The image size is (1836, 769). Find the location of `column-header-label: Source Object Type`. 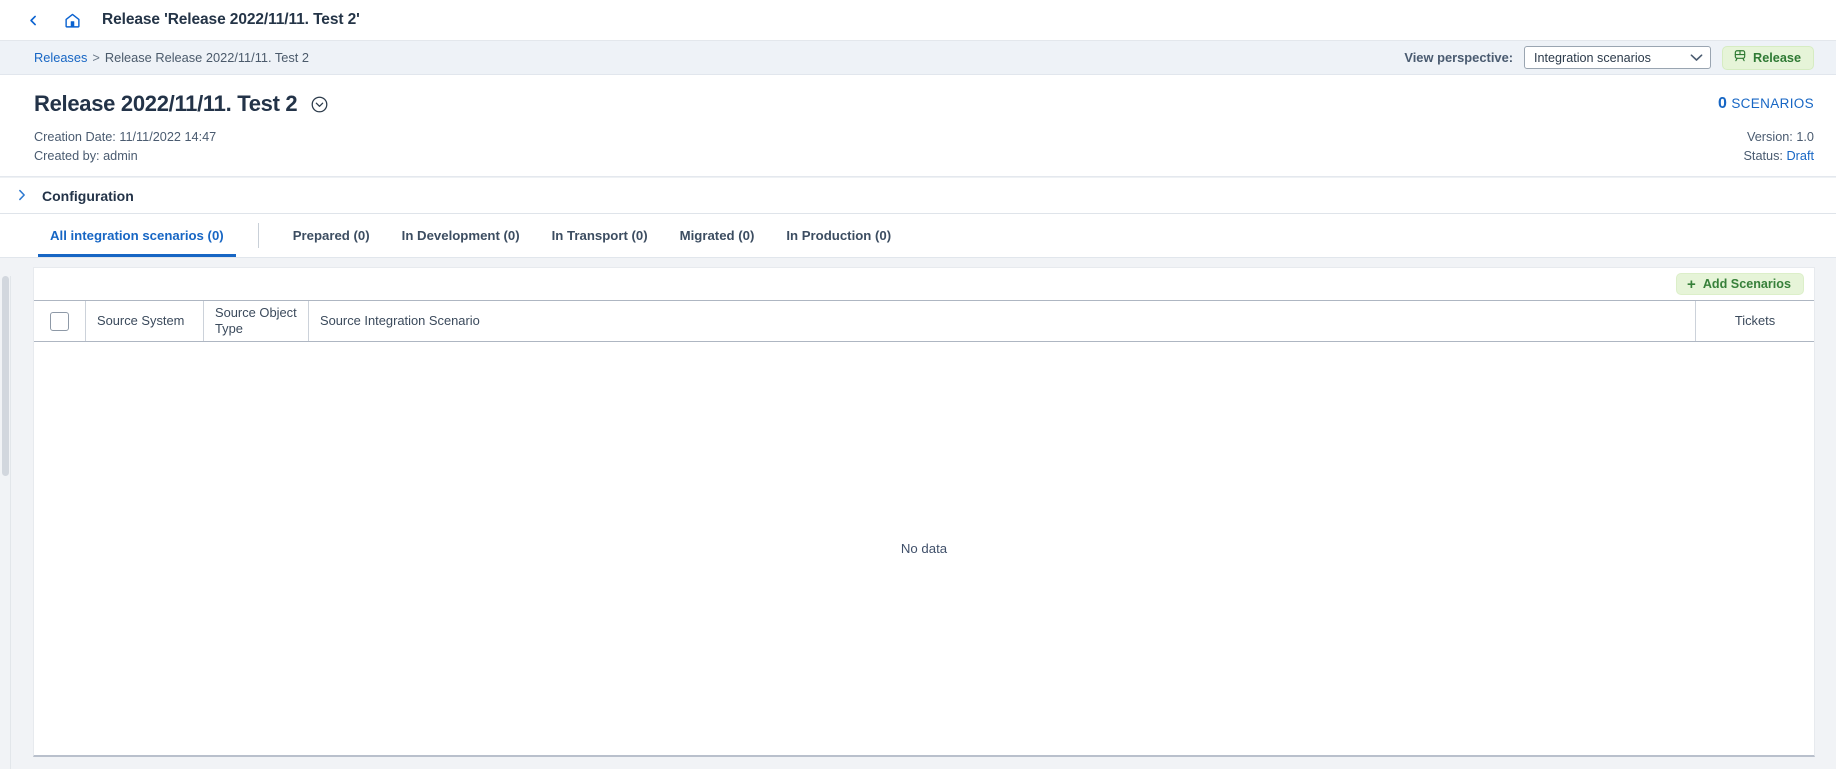

column-header-label: Source Object Type is located at coordinates (256, 320).